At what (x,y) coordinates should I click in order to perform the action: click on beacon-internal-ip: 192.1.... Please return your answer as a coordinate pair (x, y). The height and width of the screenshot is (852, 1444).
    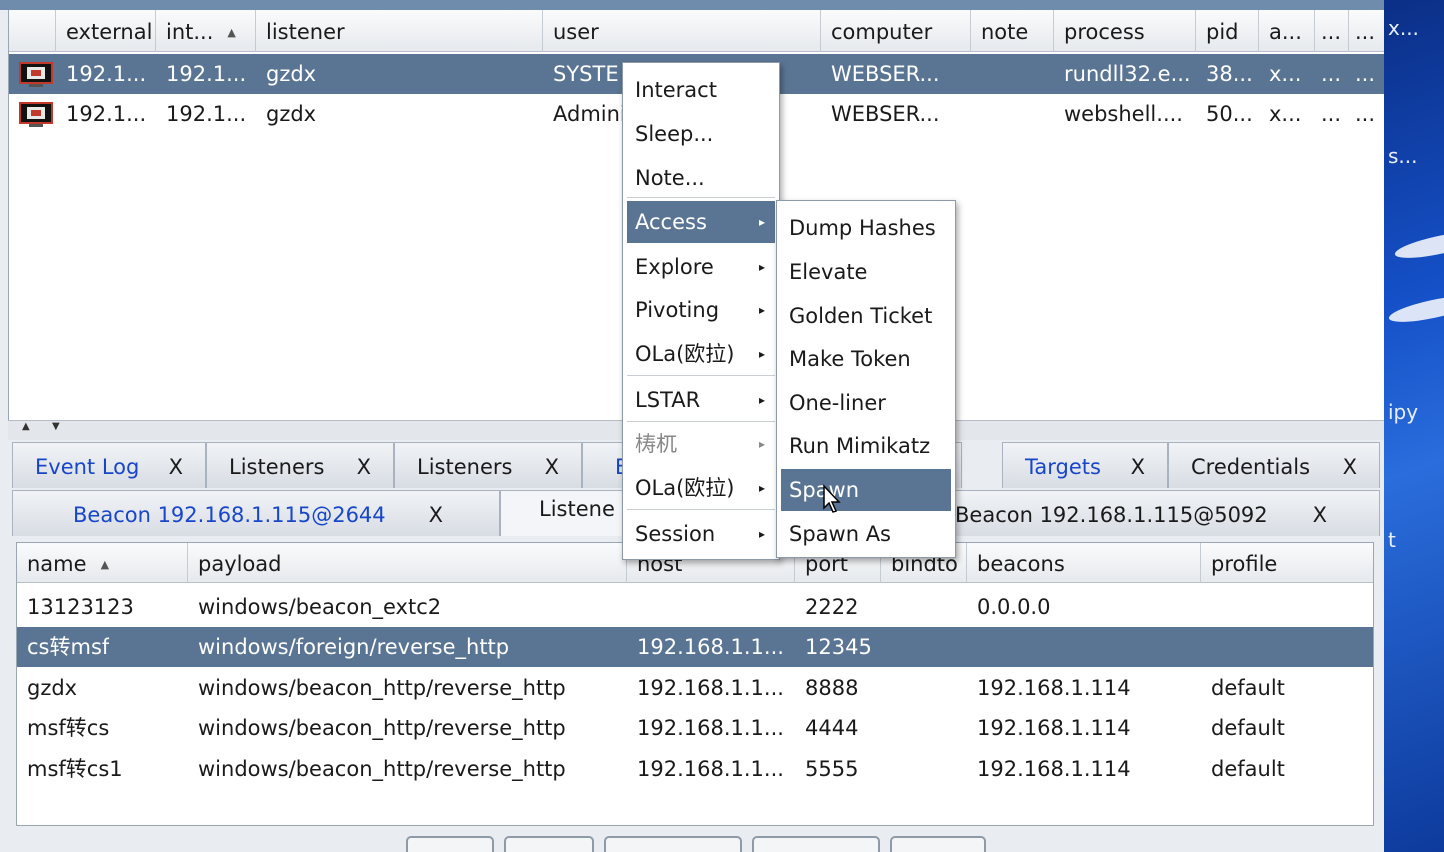
    Looking at the image, I should click on (206, 114).